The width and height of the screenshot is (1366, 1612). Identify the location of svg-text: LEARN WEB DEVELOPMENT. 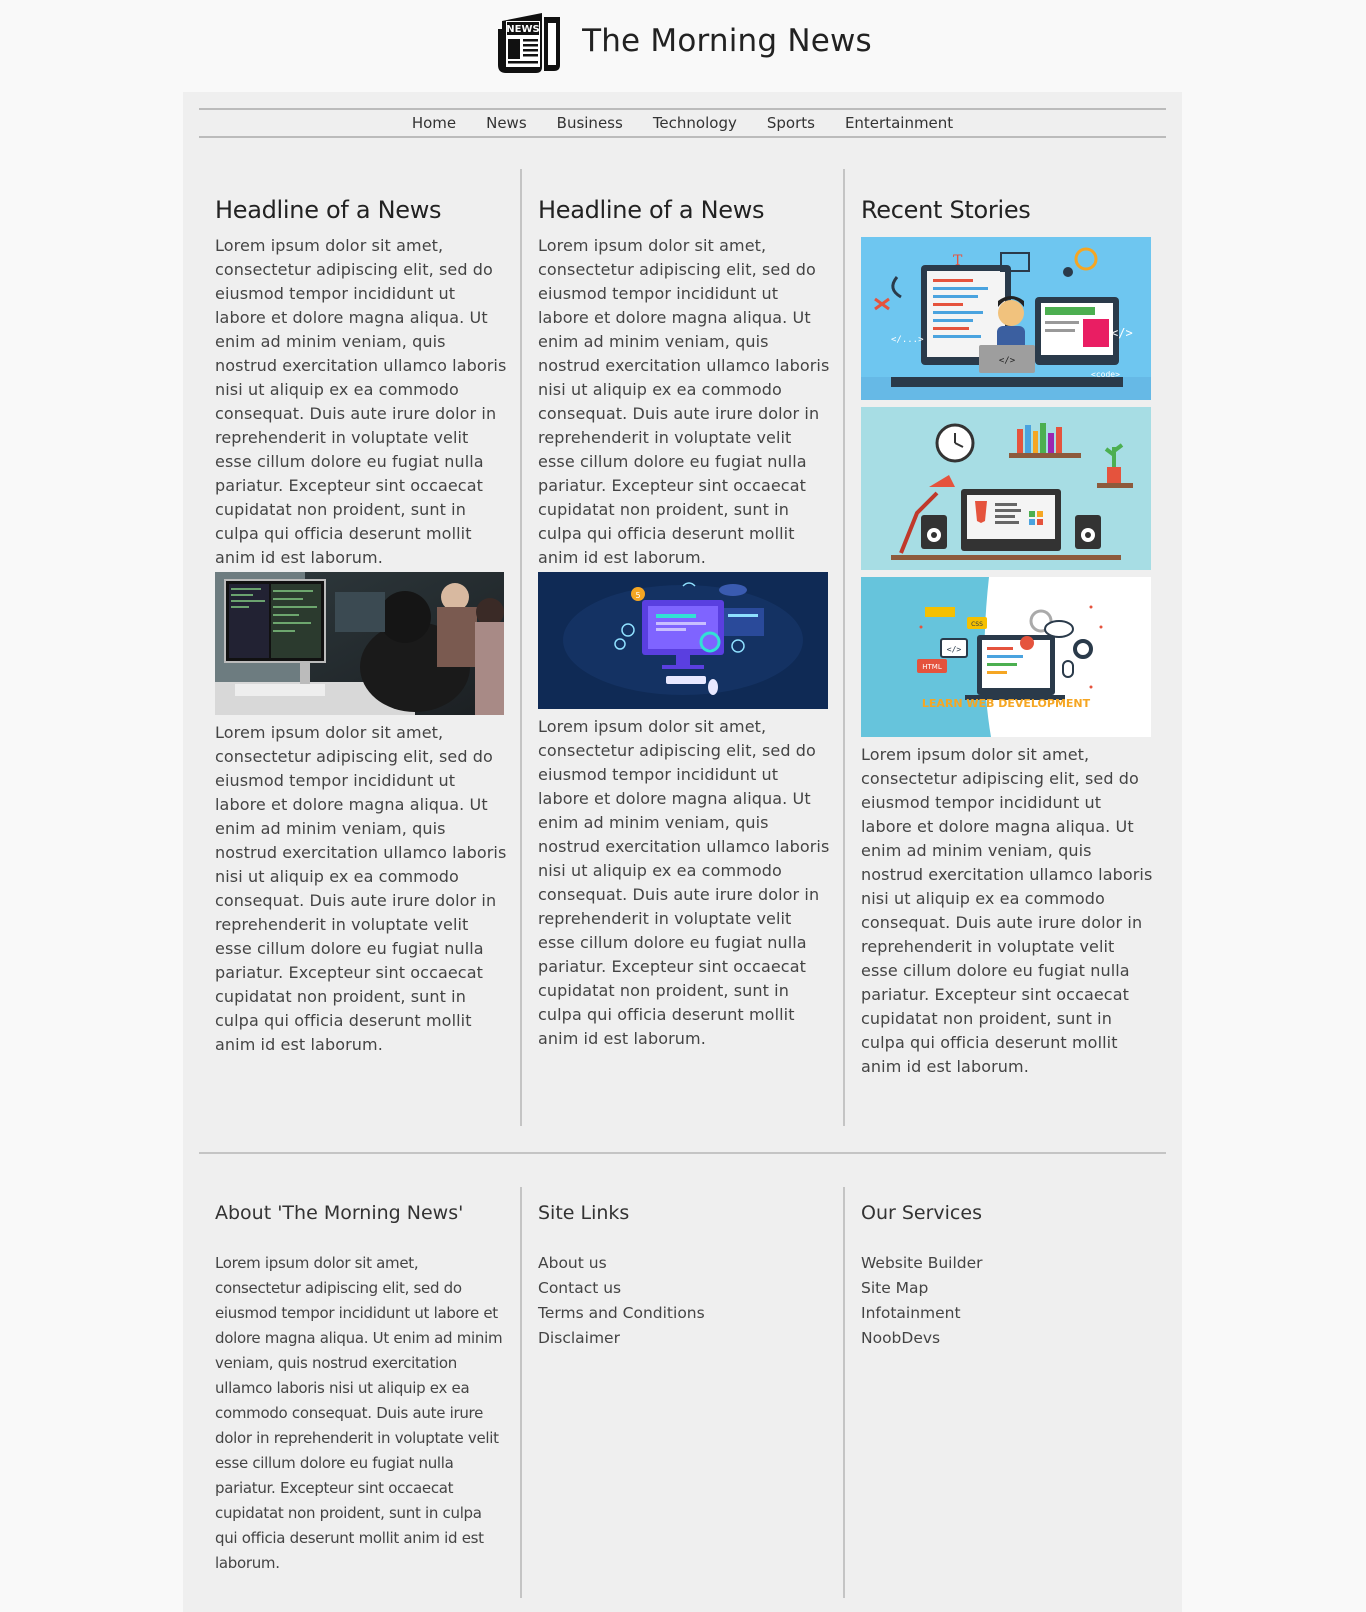
(1006, 703).